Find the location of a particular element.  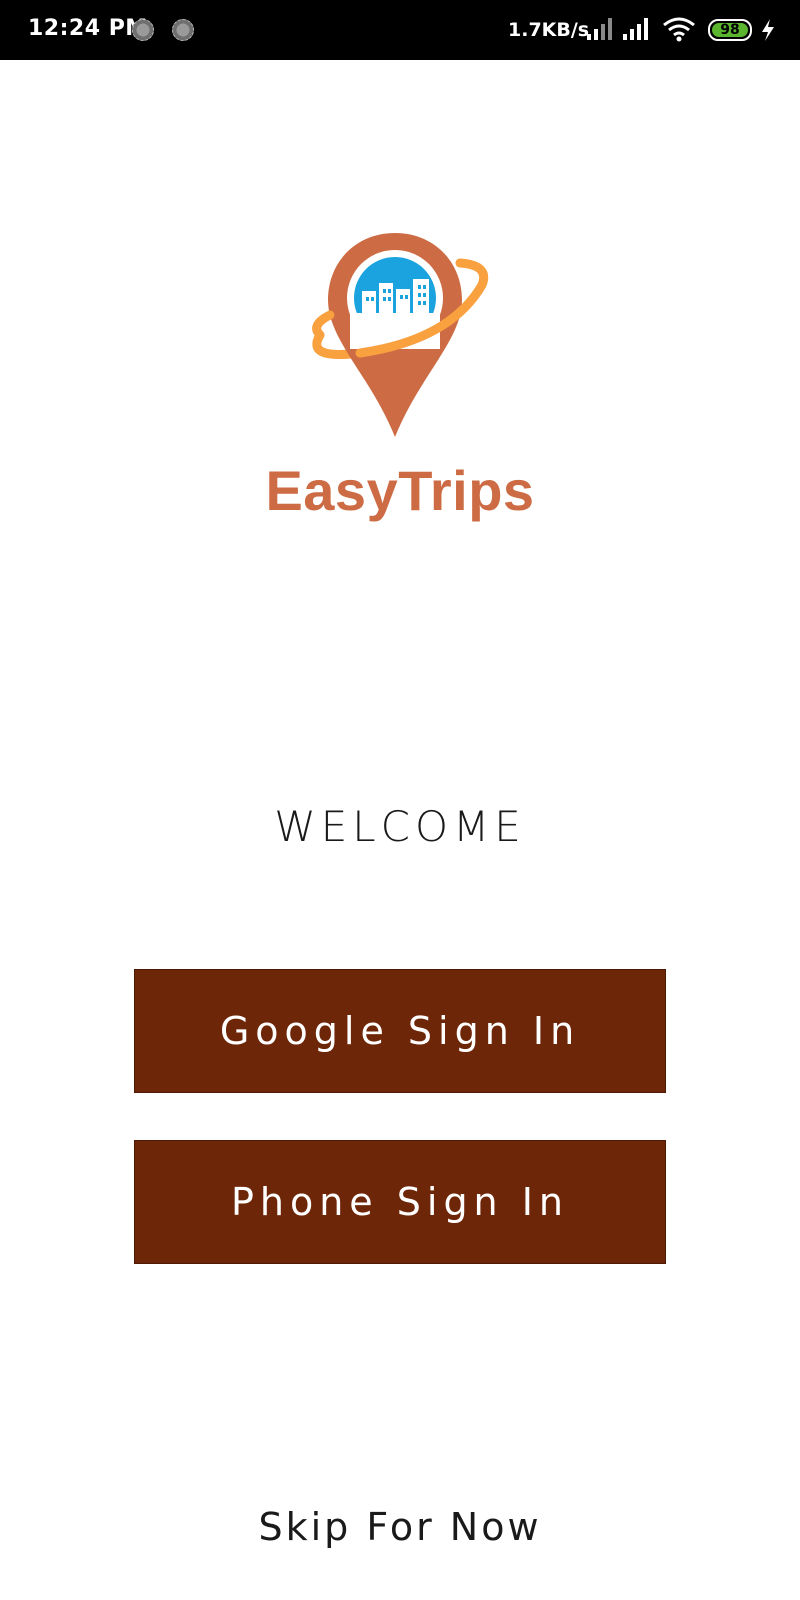

charging-icon is located at coordinates (768, 30).